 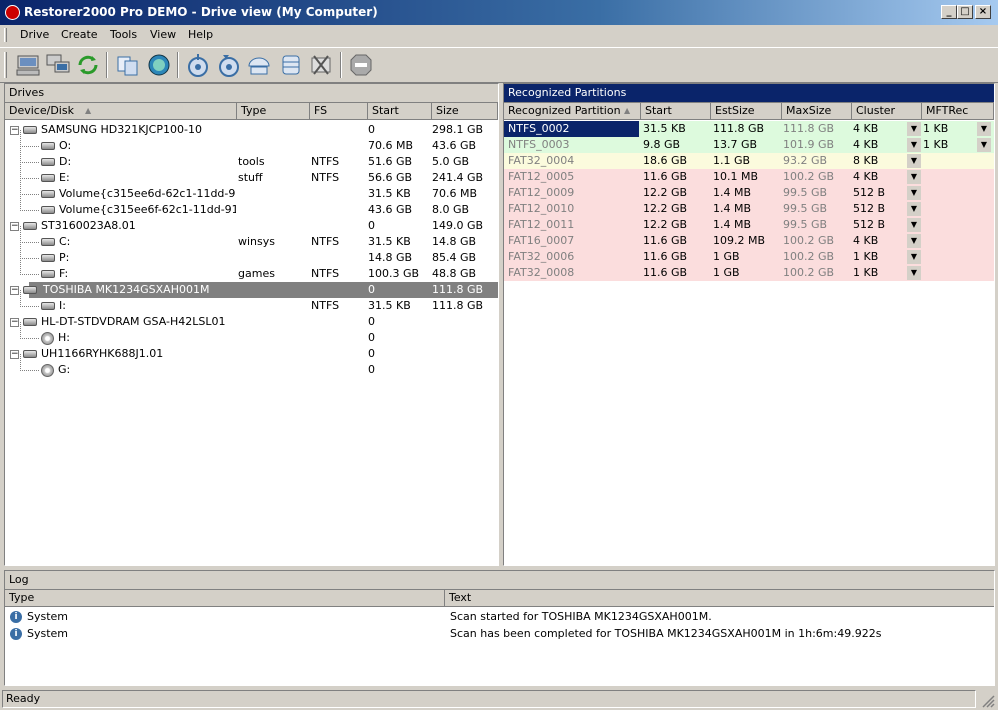 I want to click on partition-cluster: 1 KB, so click(x=866, y=256).